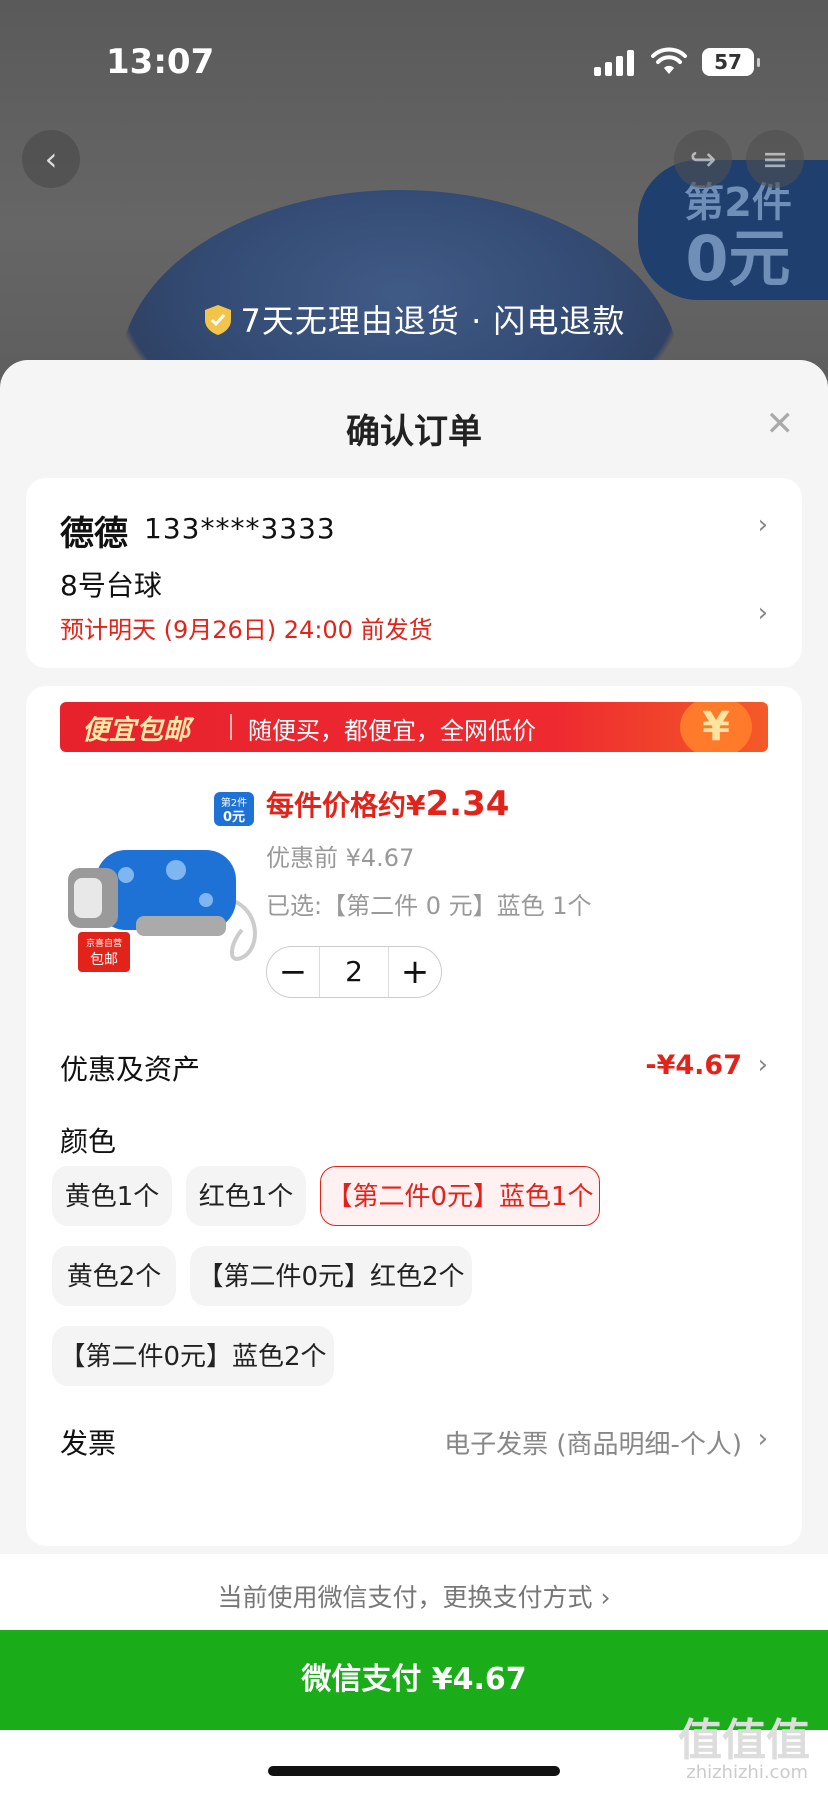 The image size is (828, 1796). I want to click on increase-button: +, so click(415, 972).